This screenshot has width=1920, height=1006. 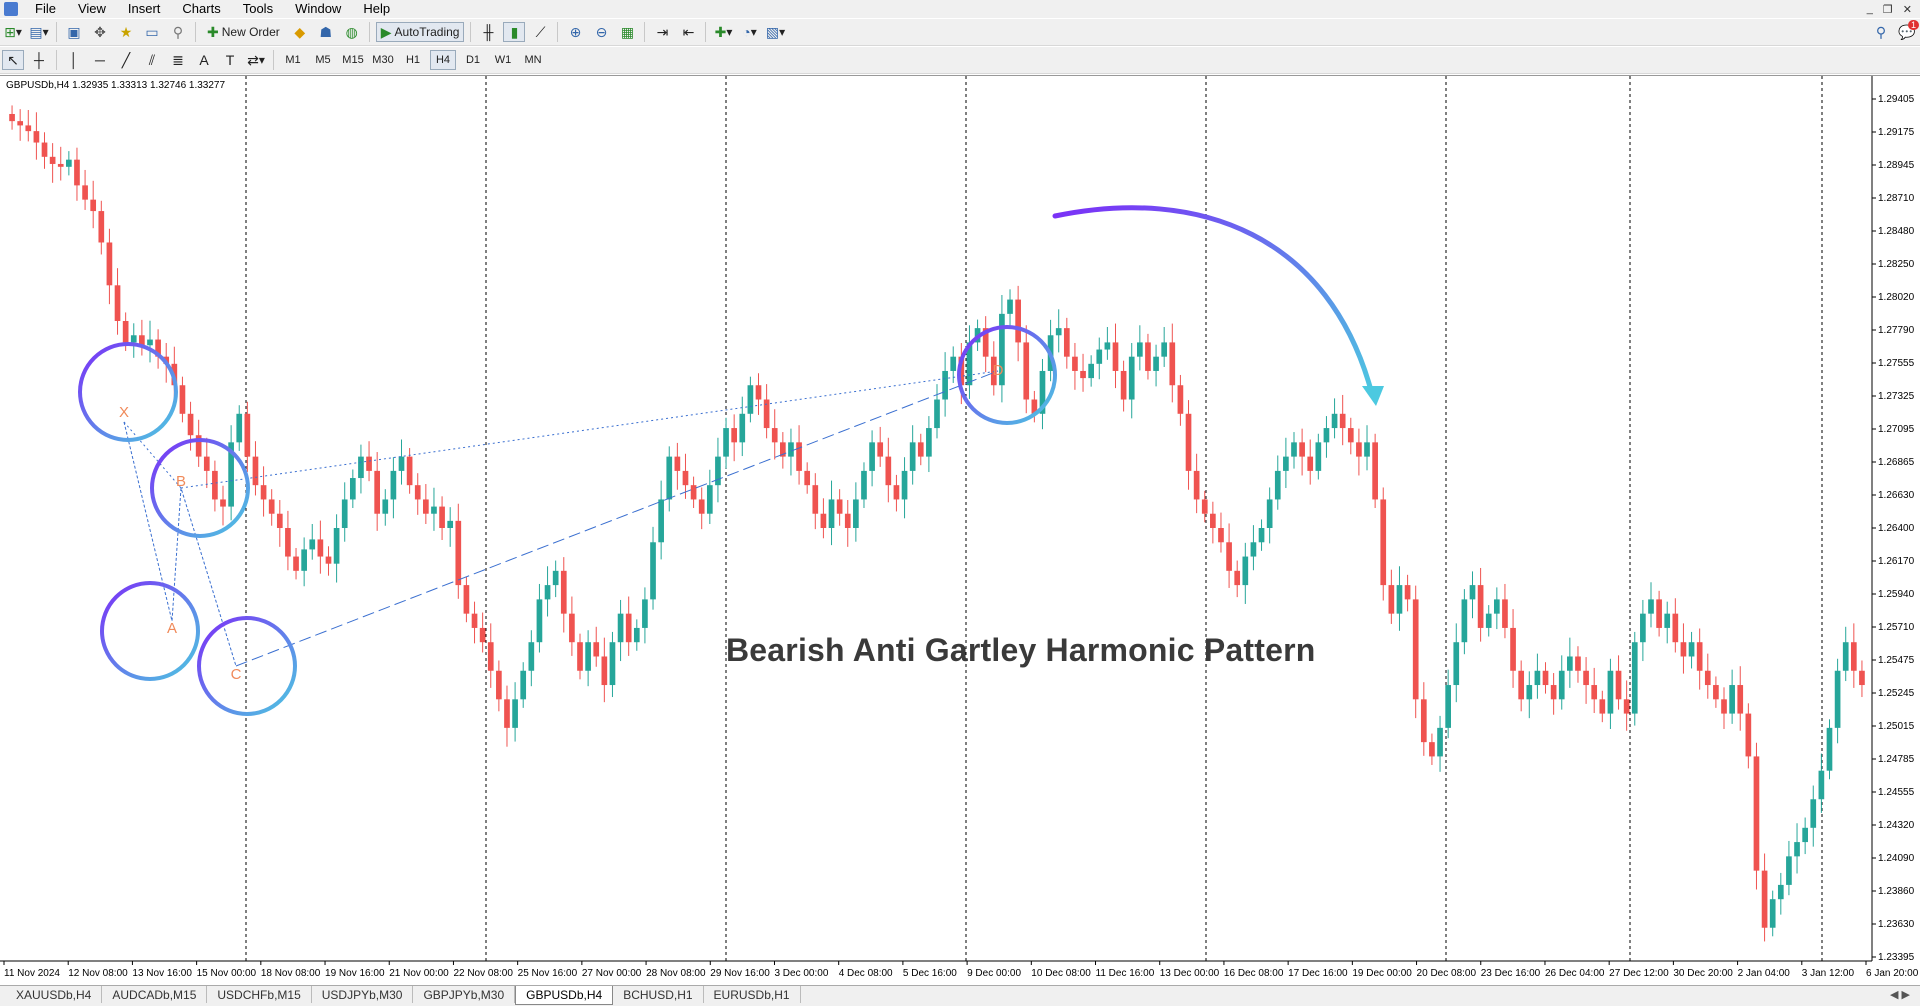 I want to click on tab-eurusdb-h1: EURUSDb,H1, so click(x=752, y=994).